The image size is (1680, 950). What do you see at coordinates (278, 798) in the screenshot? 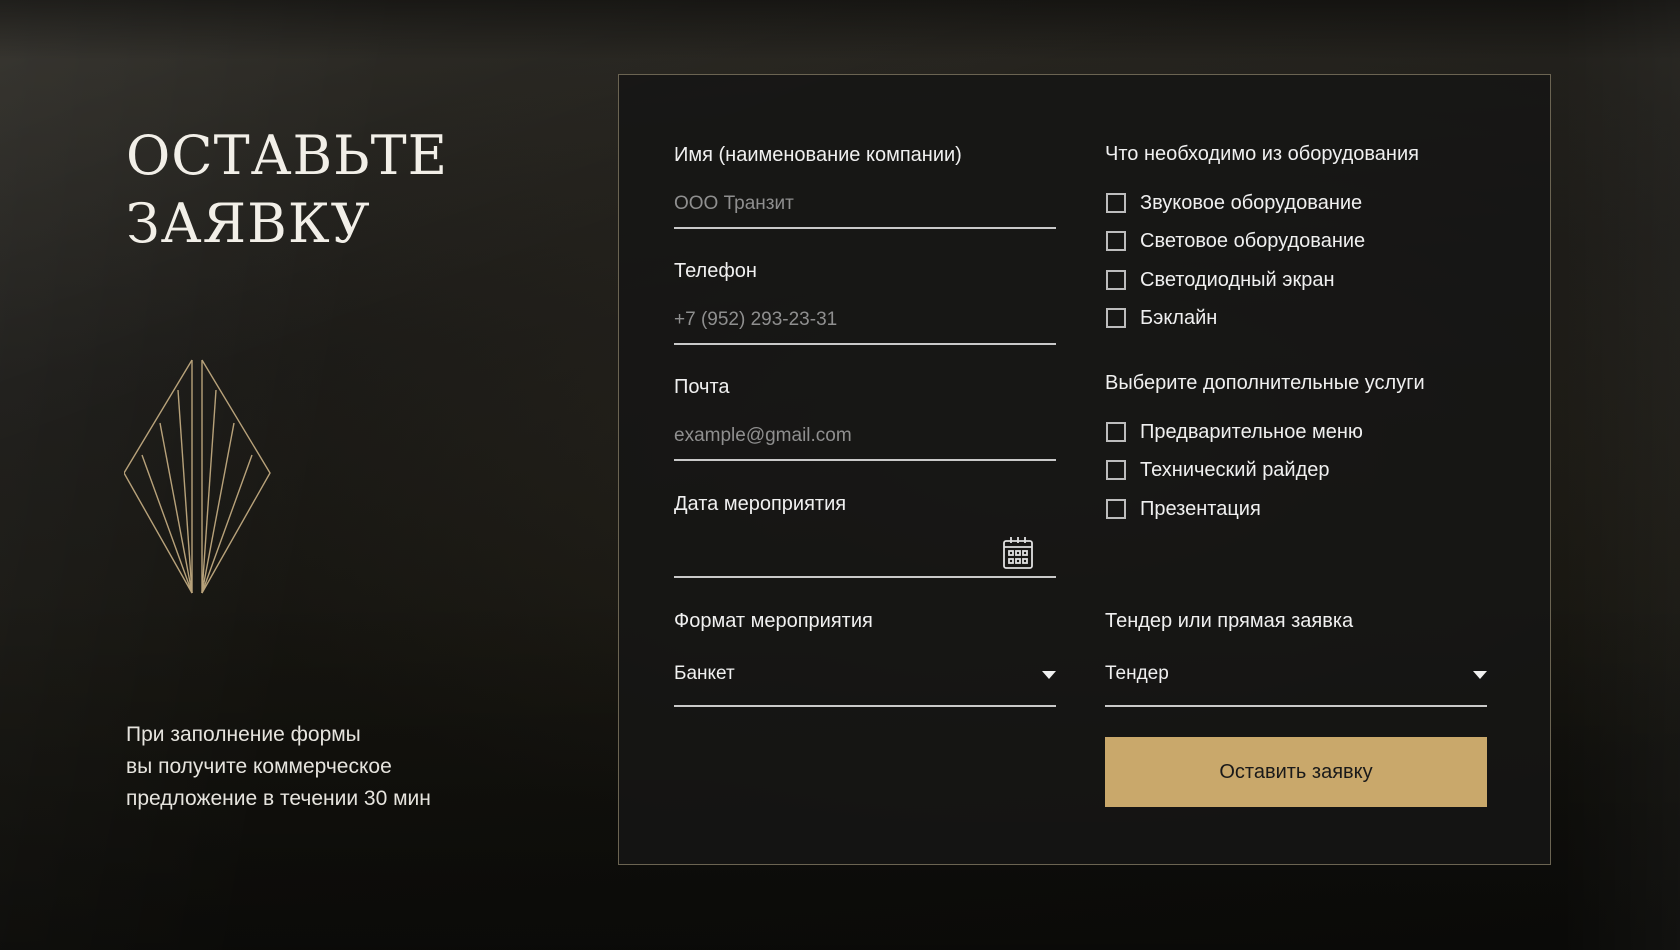
I see `form-hint-line-3: предложение в течении 30 мин` at bounding box center [278, 798].